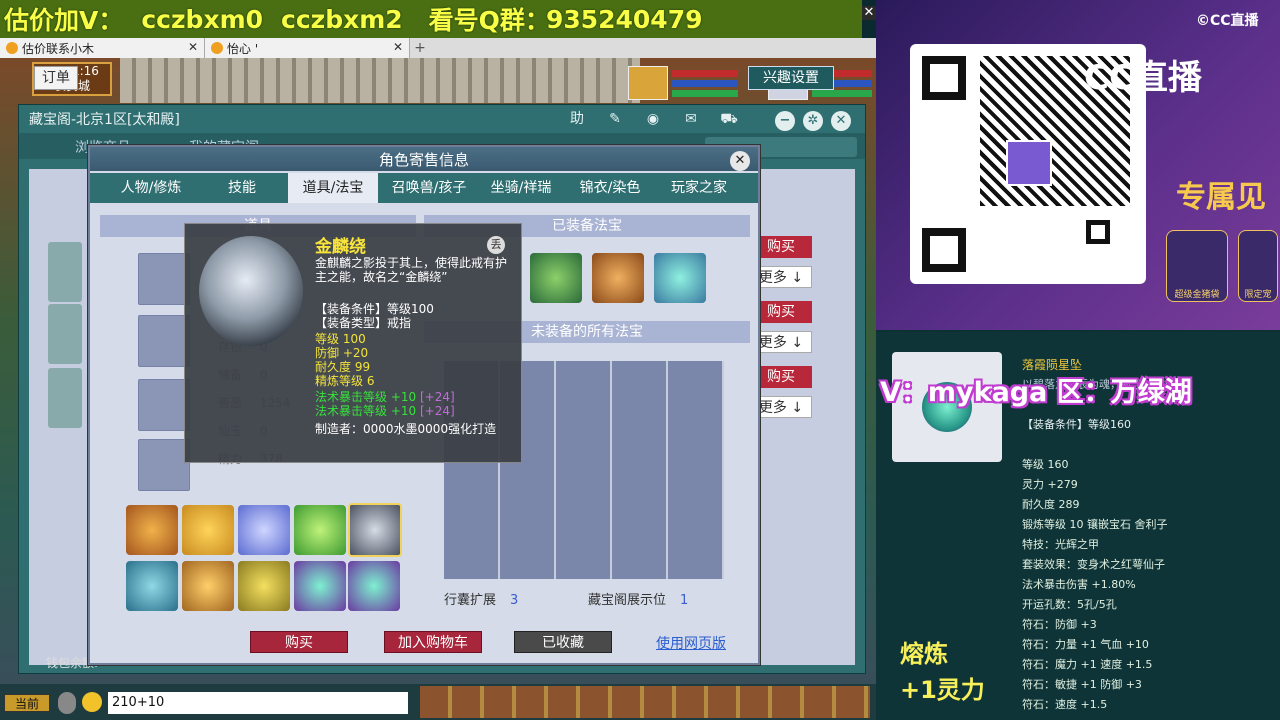  I want to click on help-button: 助, so click(577, 119).